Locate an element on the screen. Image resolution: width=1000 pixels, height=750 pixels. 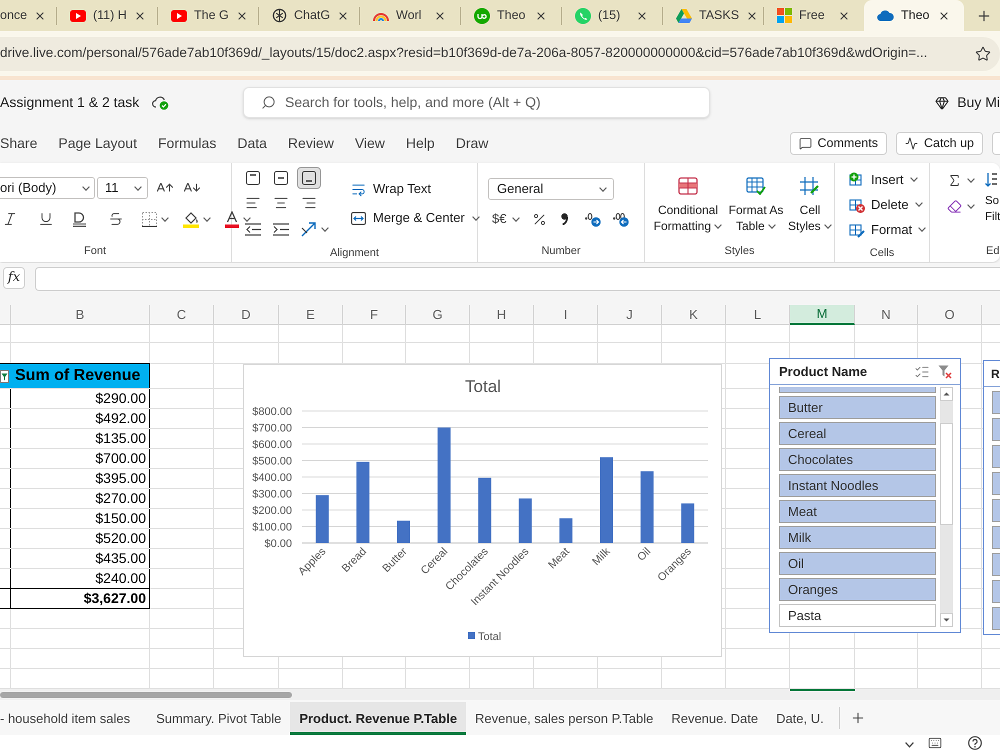
sheet-tab: Revenue, sales person P.Table is located at coordinates (564, 718).